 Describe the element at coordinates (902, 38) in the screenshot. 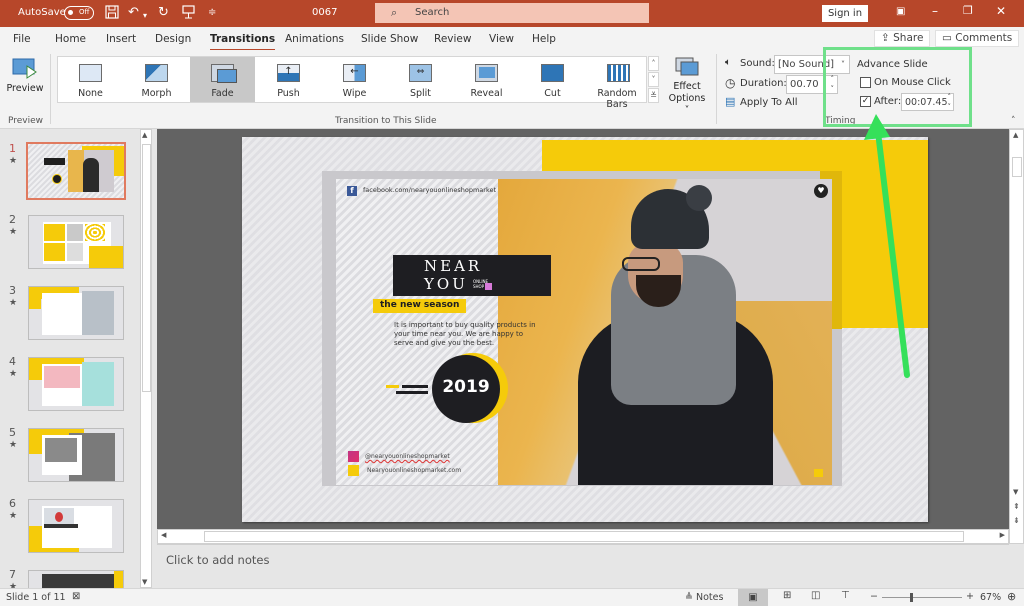

I see `share-button: ⇪ Share` at that location.